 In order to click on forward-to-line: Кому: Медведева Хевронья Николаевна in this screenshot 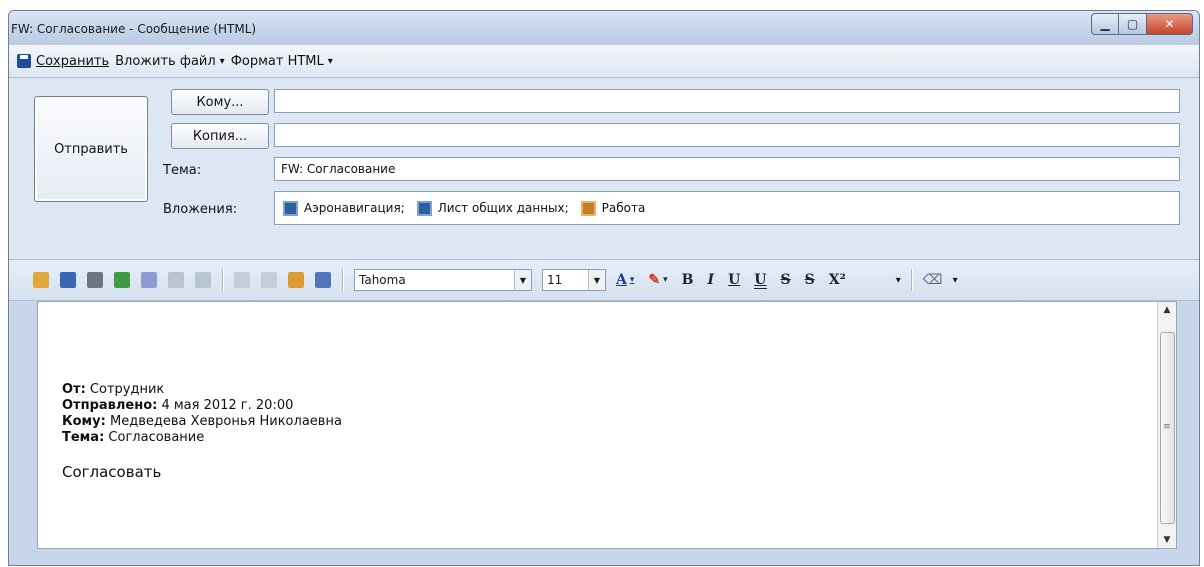, I will do `click(202, 422)`.